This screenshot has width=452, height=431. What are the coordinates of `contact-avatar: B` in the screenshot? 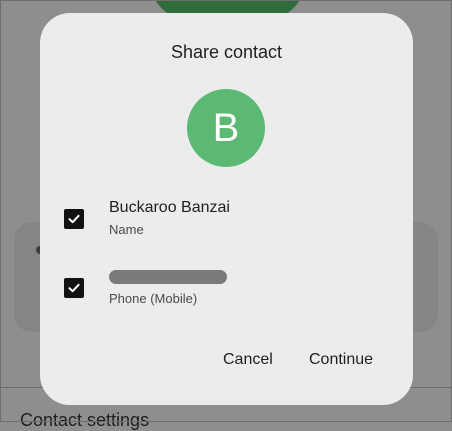 It's located at (226, 128).